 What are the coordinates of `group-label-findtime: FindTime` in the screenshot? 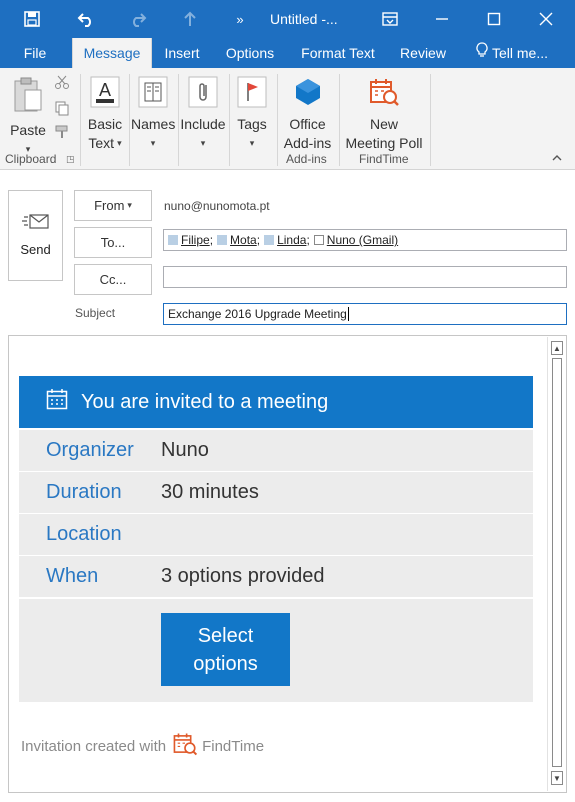 It's located at (384, 159).